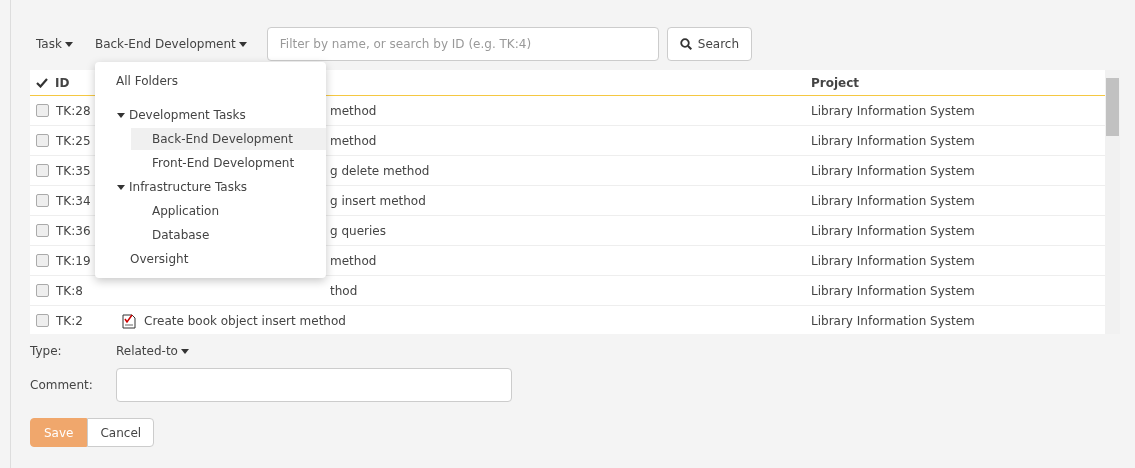  I want to click on task-id: TK:2, so click(69, 320).